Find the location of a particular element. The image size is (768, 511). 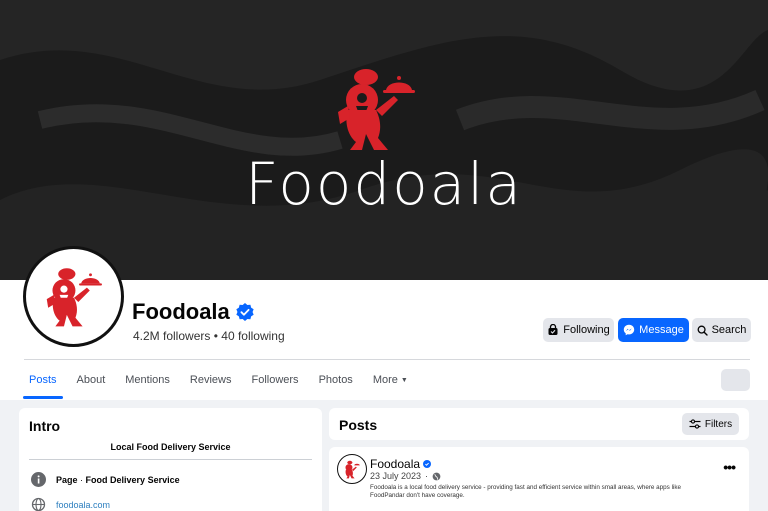

intro-category-row: Page · Food Delivery Service is located at coordinates (105, 479).